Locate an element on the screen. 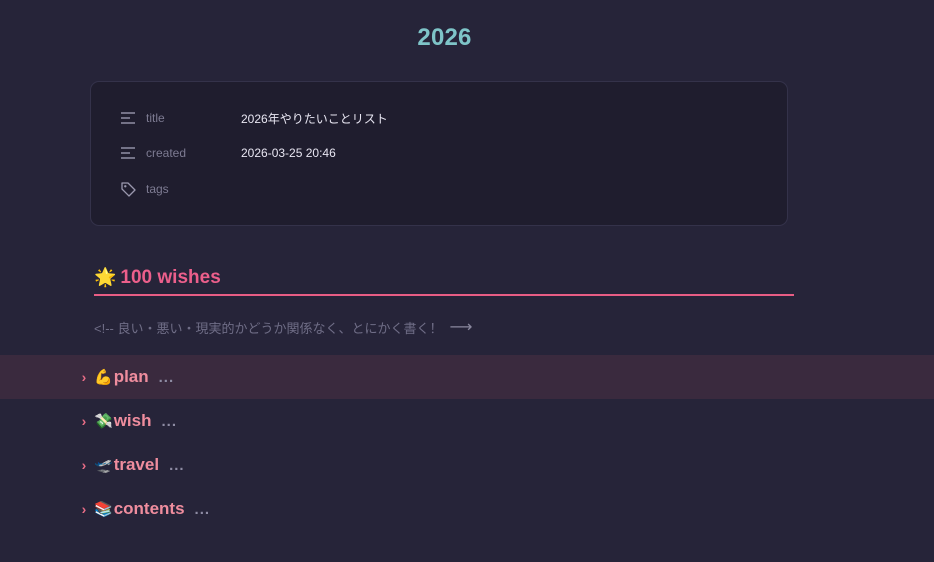 Image resolution: width=934 pixels, height=562 pixels. section-title: contents is located at coordinates (149, 508).